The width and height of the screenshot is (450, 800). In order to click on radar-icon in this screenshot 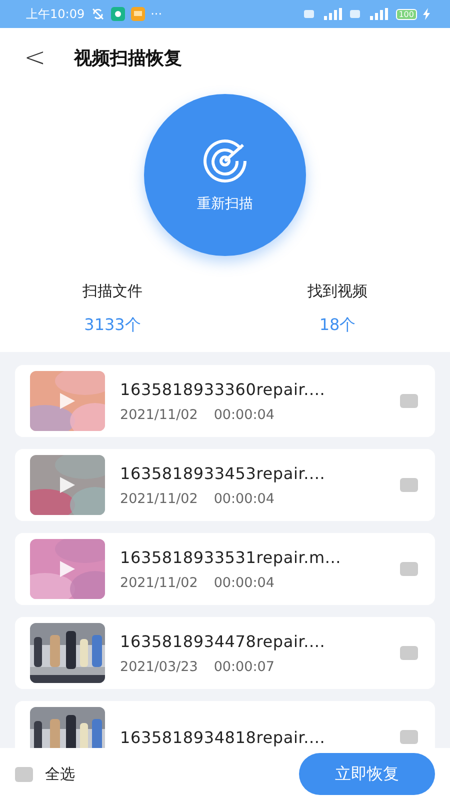, I will do `click(225, 161)`.